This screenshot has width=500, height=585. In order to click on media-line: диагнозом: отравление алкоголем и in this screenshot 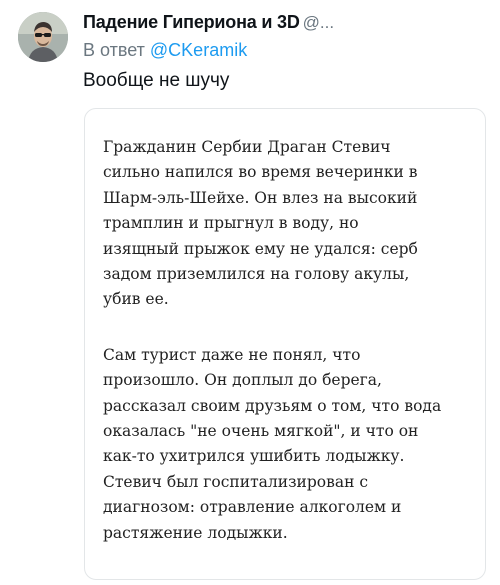, I will do `click(252, 507)`.